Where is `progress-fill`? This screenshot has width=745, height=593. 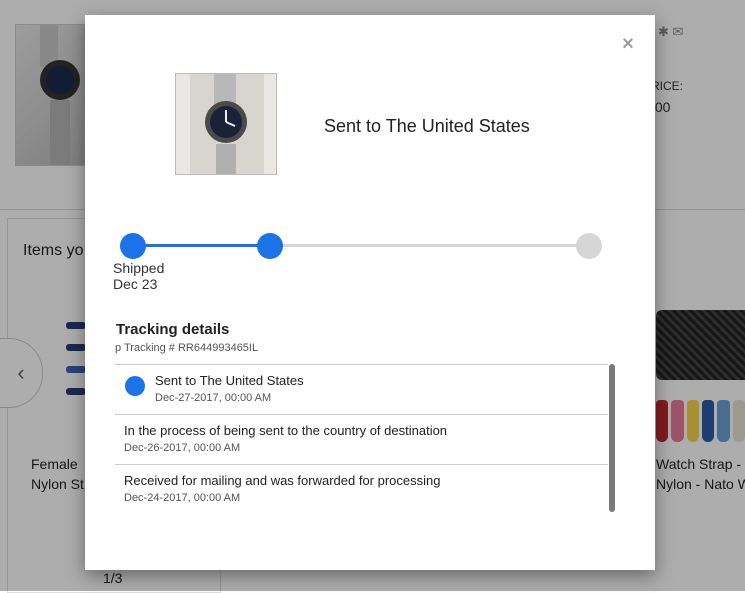
progress-fill is located at coordinates (201, 245).